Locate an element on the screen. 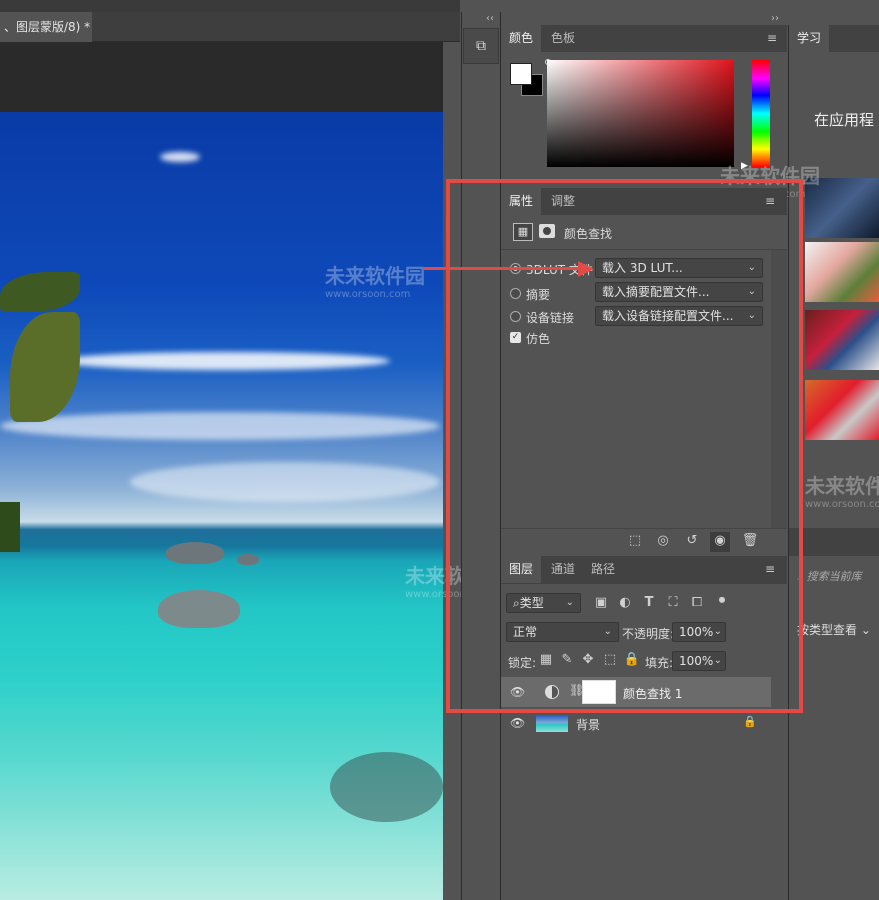 This screenshot has height=900, width=879. document-tab: 、图层蒙版/8) * is located at coordinates (46, 27).